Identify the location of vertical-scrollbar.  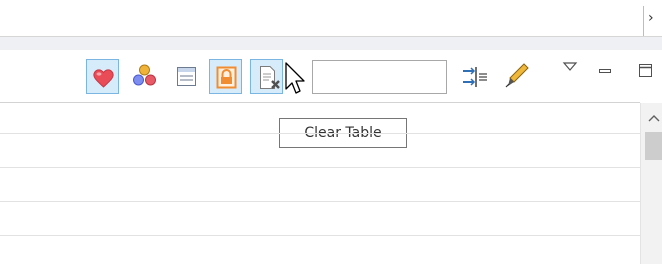
(651, 183).